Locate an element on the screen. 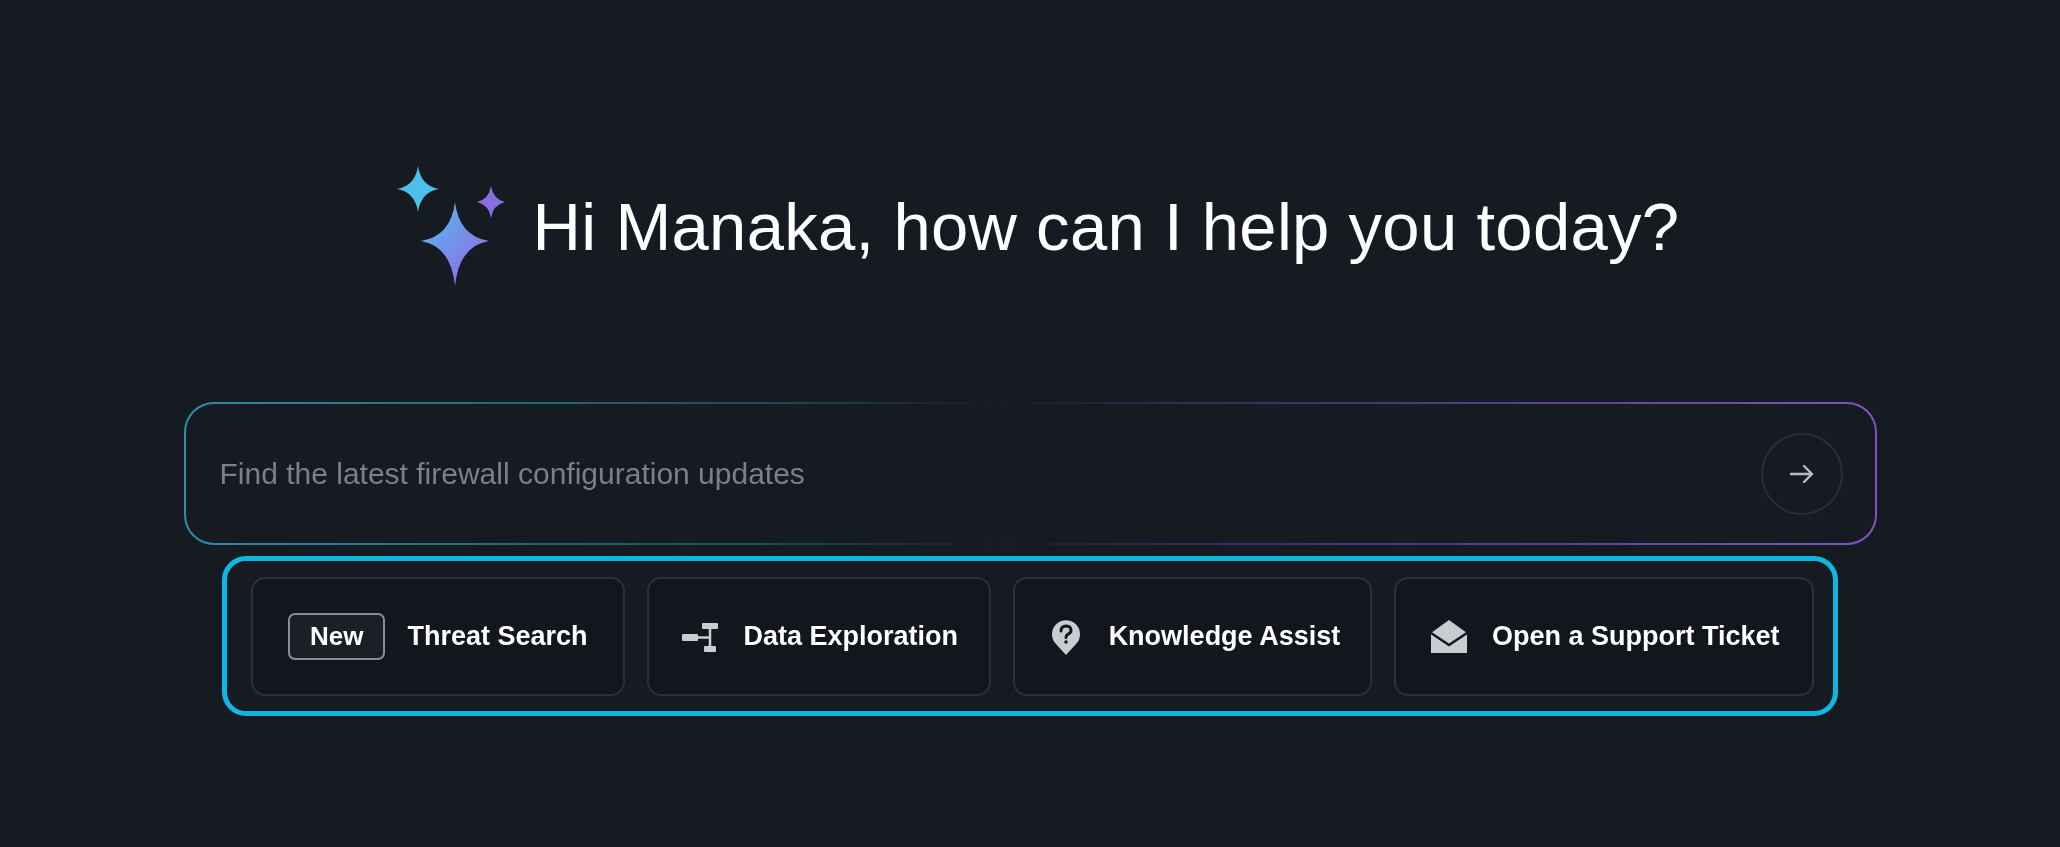  greeting-heading: Hi Manaka, how can I help you today? is located at coordinates (1106, 226).